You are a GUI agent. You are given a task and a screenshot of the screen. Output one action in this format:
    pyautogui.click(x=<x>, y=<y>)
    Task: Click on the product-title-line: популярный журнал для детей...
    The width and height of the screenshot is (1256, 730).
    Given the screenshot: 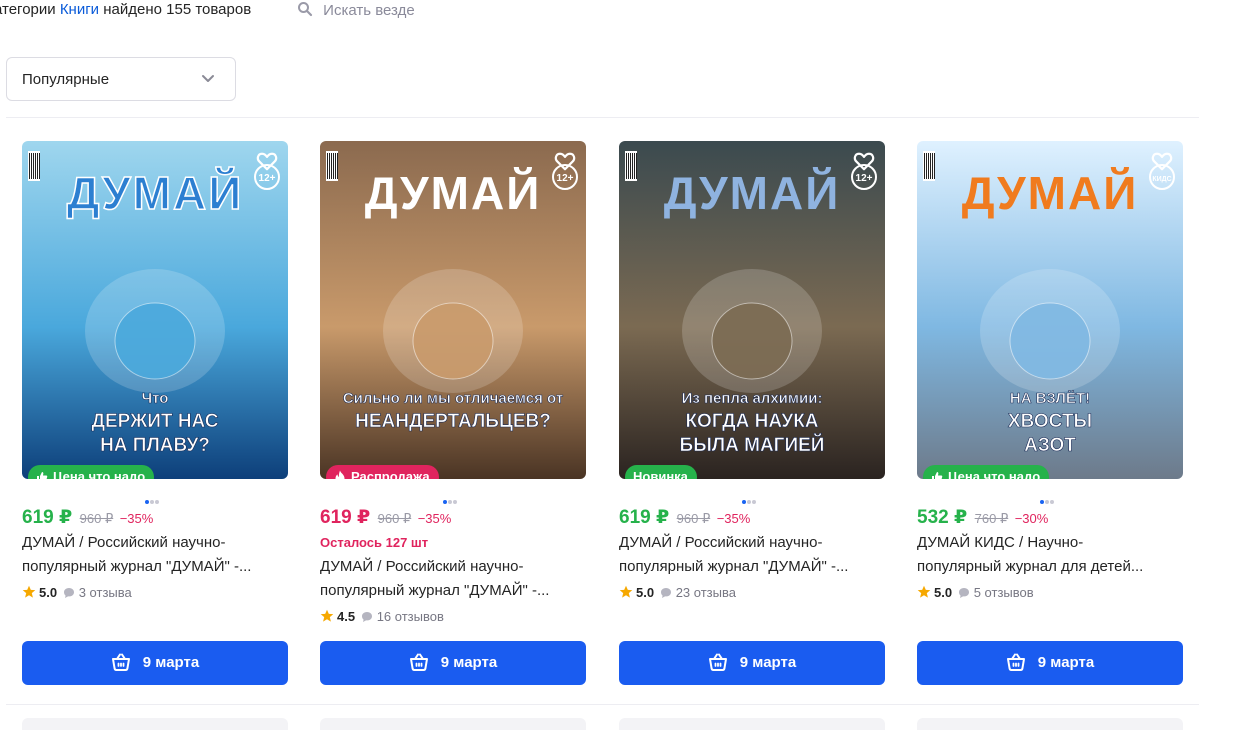 What is the action you would take?
    pyautogui.click(x=1030, y=566)
    